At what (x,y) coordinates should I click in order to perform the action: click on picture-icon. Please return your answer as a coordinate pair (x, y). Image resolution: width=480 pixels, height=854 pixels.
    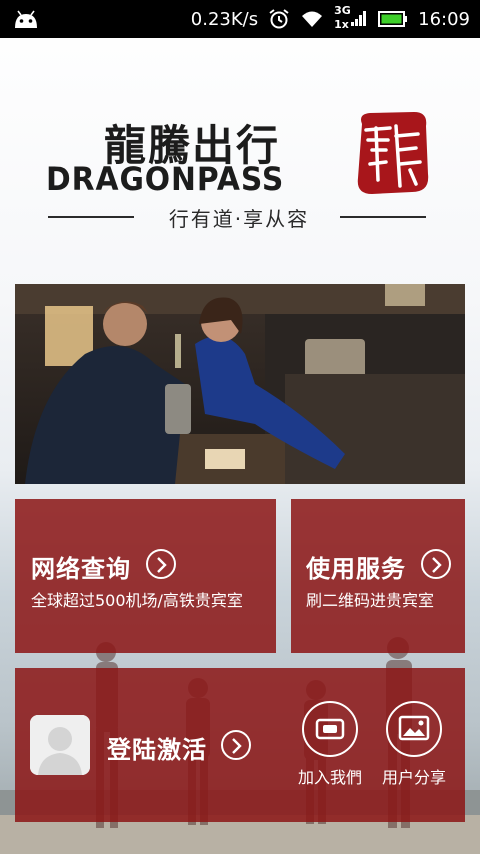
    Looking at the image, I should click on (414, 728).